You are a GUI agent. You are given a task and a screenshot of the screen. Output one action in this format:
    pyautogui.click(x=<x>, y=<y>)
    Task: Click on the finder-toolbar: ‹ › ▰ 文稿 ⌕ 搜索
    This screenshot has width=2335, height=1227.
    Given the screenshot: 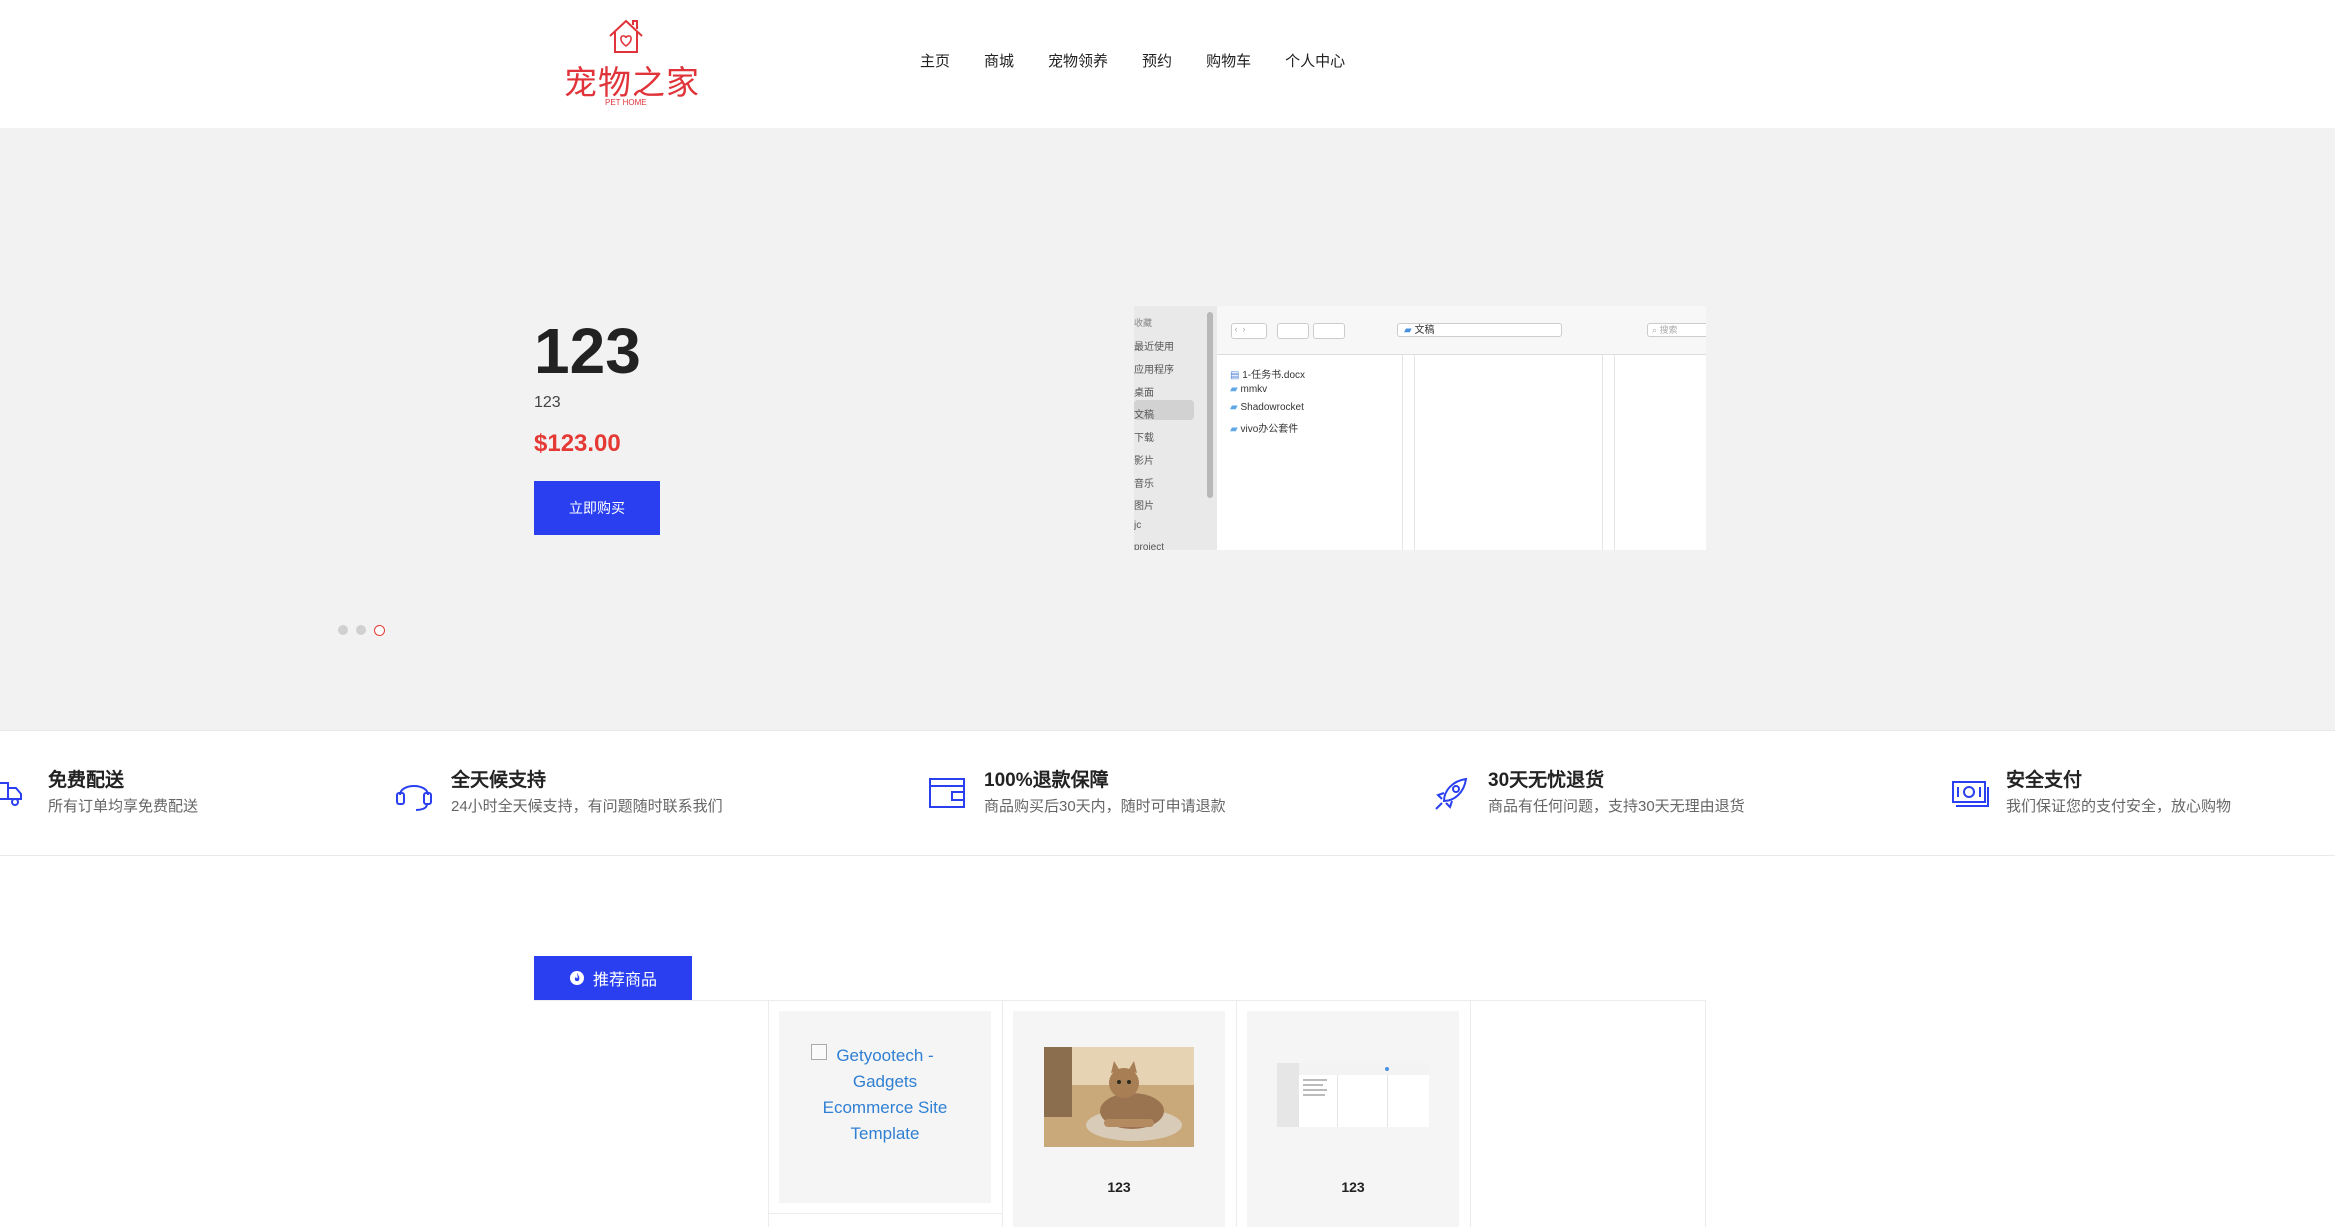 What is the action you would take?
    pyautogui.click(x=1461, y=330)
    